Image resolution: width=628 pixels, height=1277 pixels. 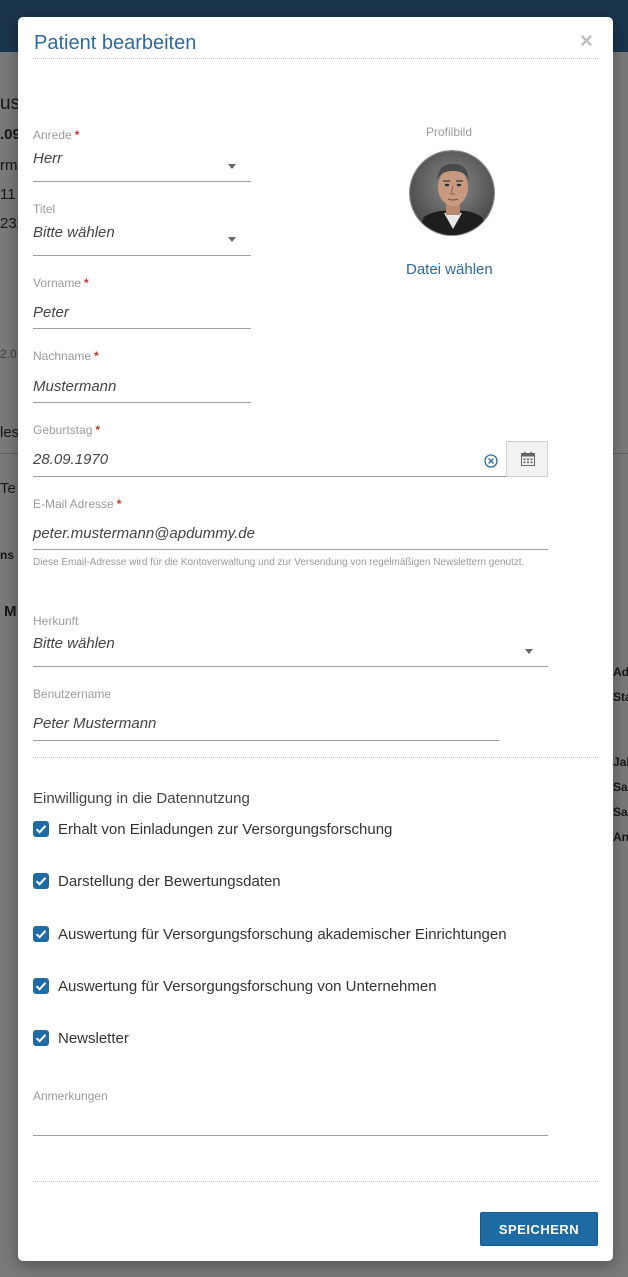 I want to click on header-divider, so click(x=315, y=58).